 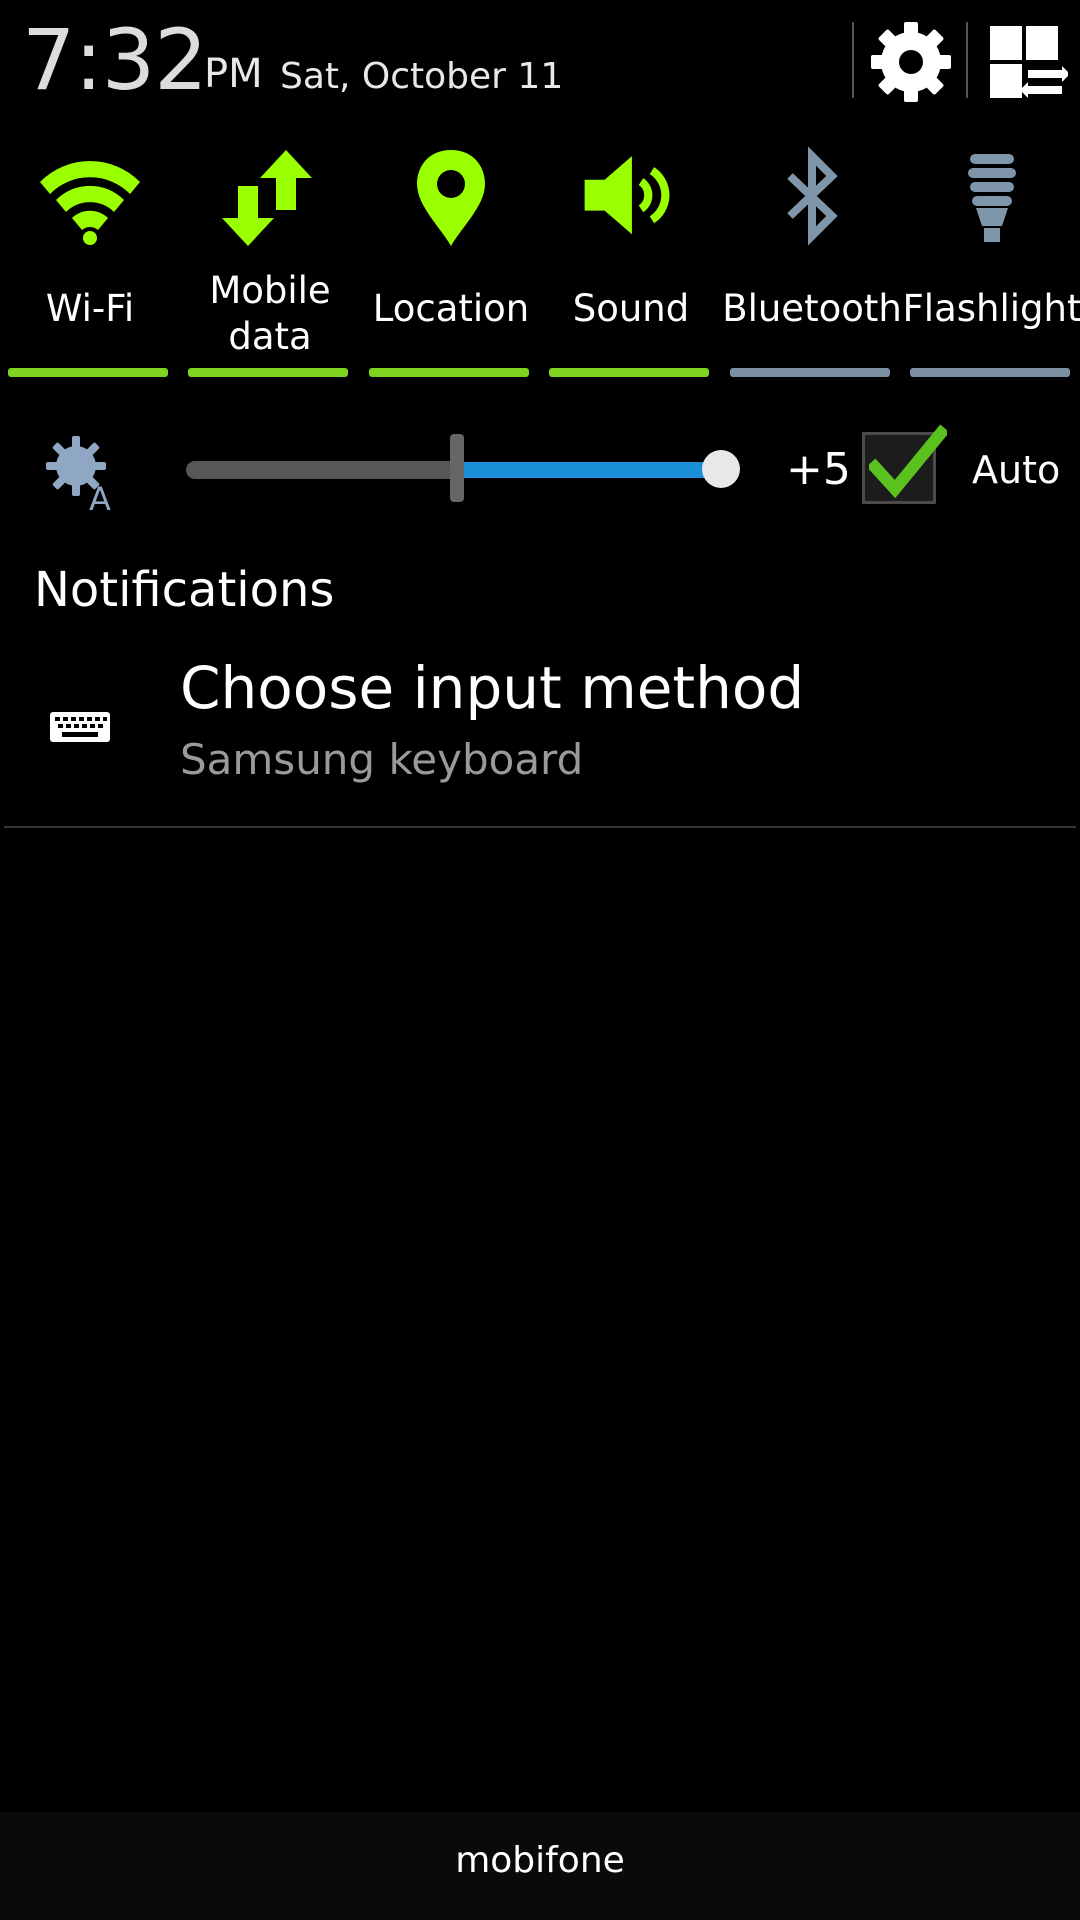 What do you see at coordinates (270, 260) in the screenshot?
I see `toggle-mobile-data: Mobile data` at bounding box center [270, 260].